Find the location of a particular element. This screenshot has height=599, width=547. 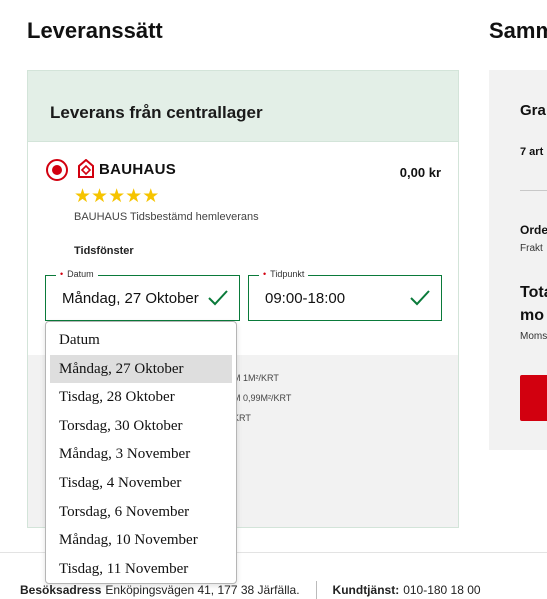

bauhaus-logo: BAUHAUS is located at coordinates (126, 169).